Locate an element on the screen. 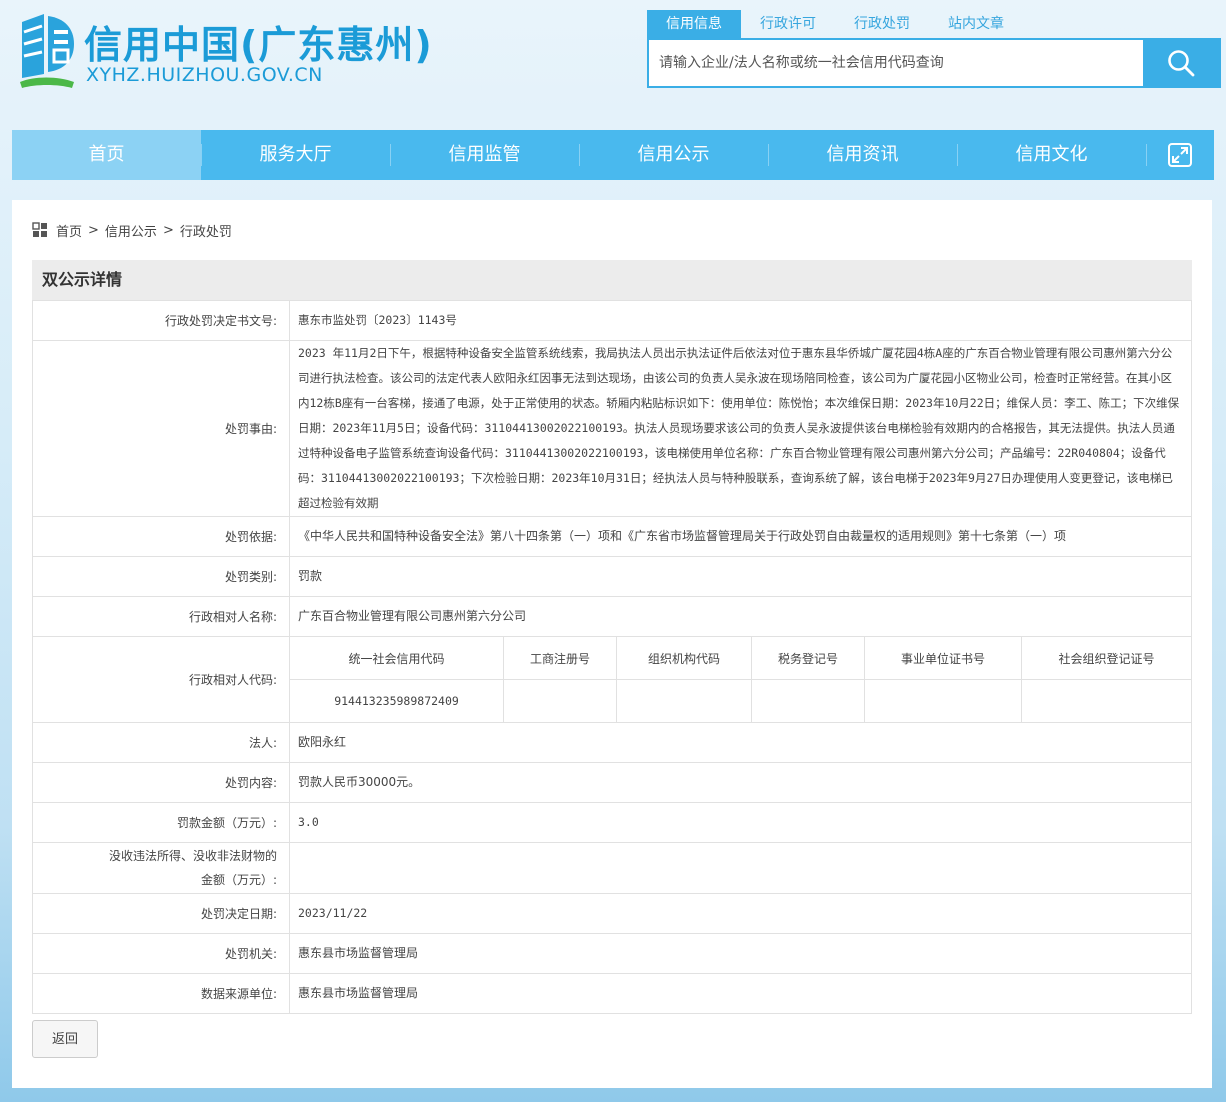  content-label: 处罚内容: is located at coordinates (161, 782).